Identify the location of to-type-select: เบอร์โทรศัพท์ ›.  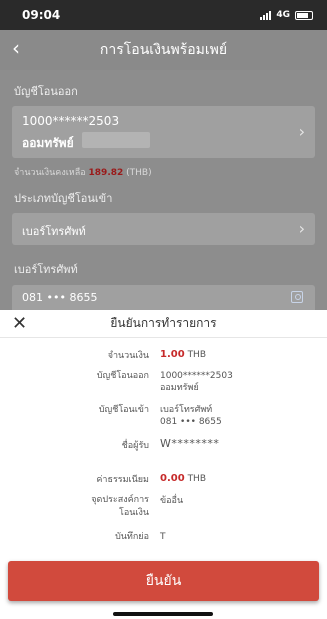
(163, 229).